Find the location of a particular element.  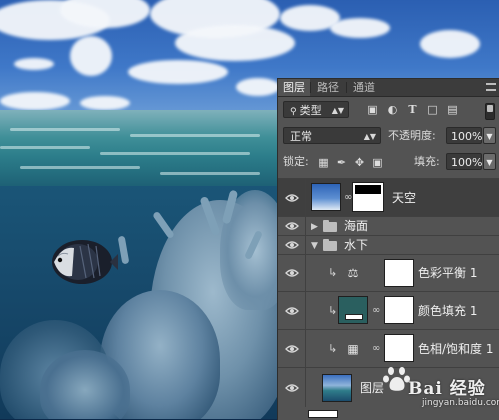

type-filter-icon: T is located at coordinates (412, 110).